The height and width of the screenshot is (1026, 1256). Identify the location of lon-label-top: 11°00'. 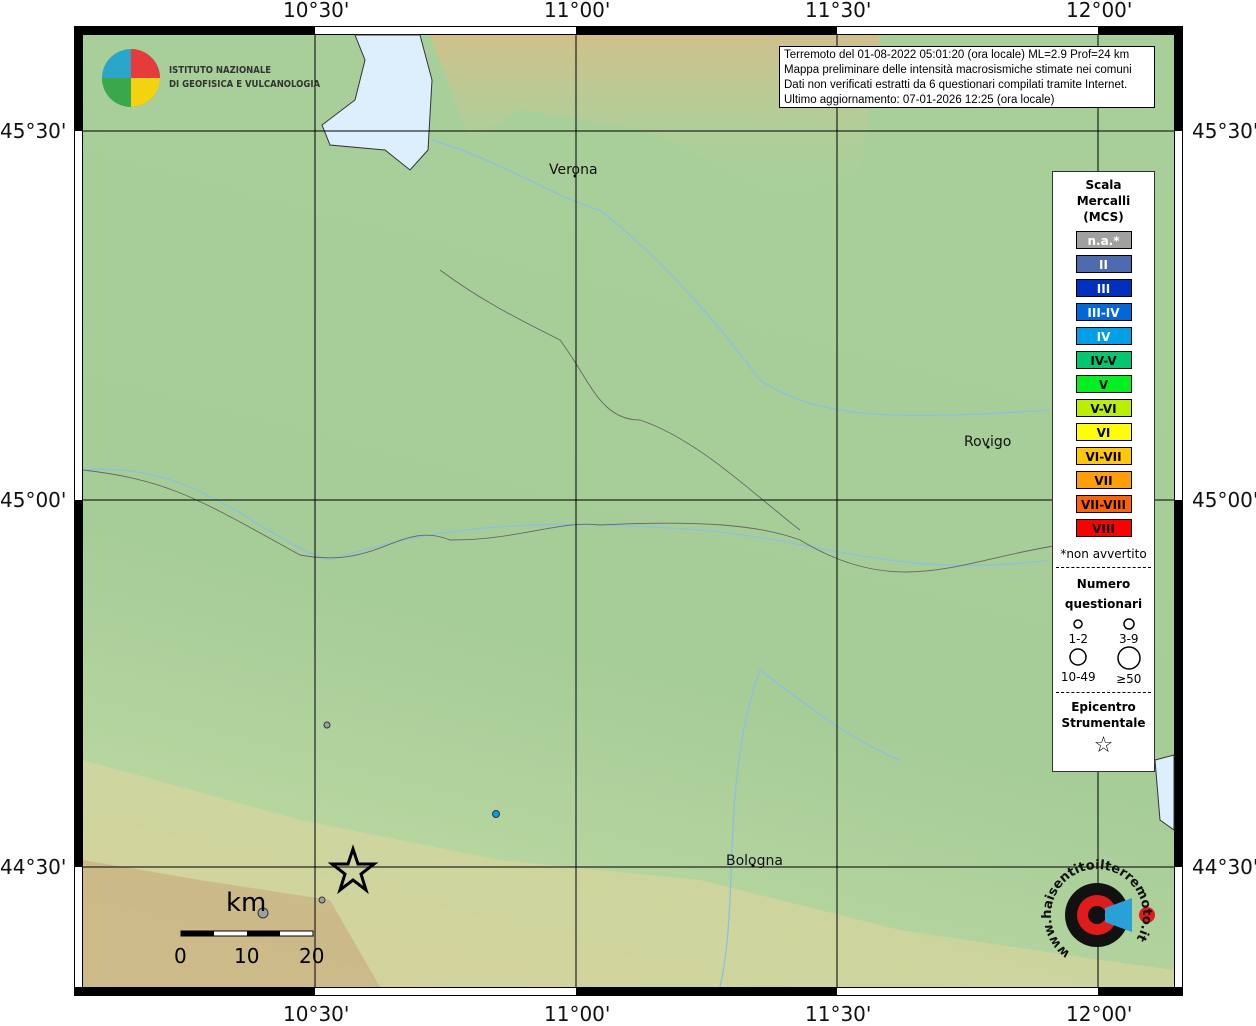
(577, 11).